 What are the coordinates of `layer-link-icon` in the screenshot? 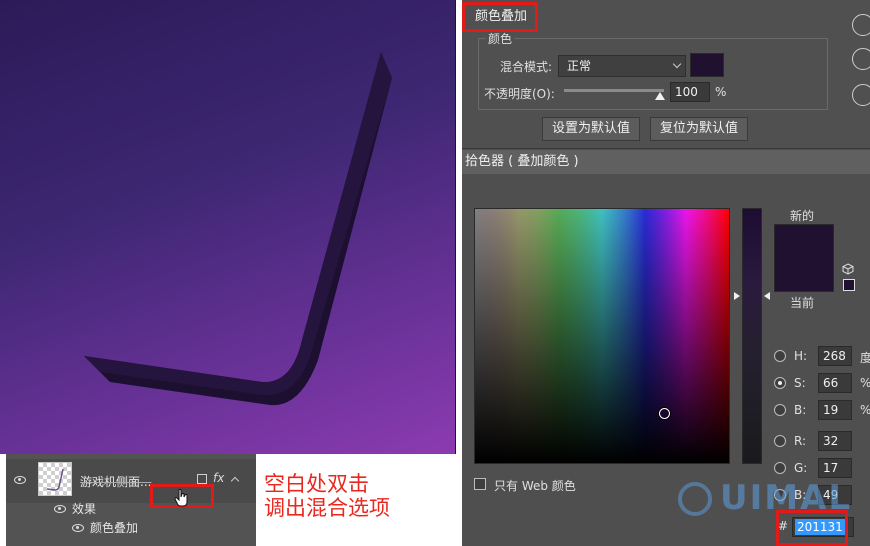 It's located at (202, 479).